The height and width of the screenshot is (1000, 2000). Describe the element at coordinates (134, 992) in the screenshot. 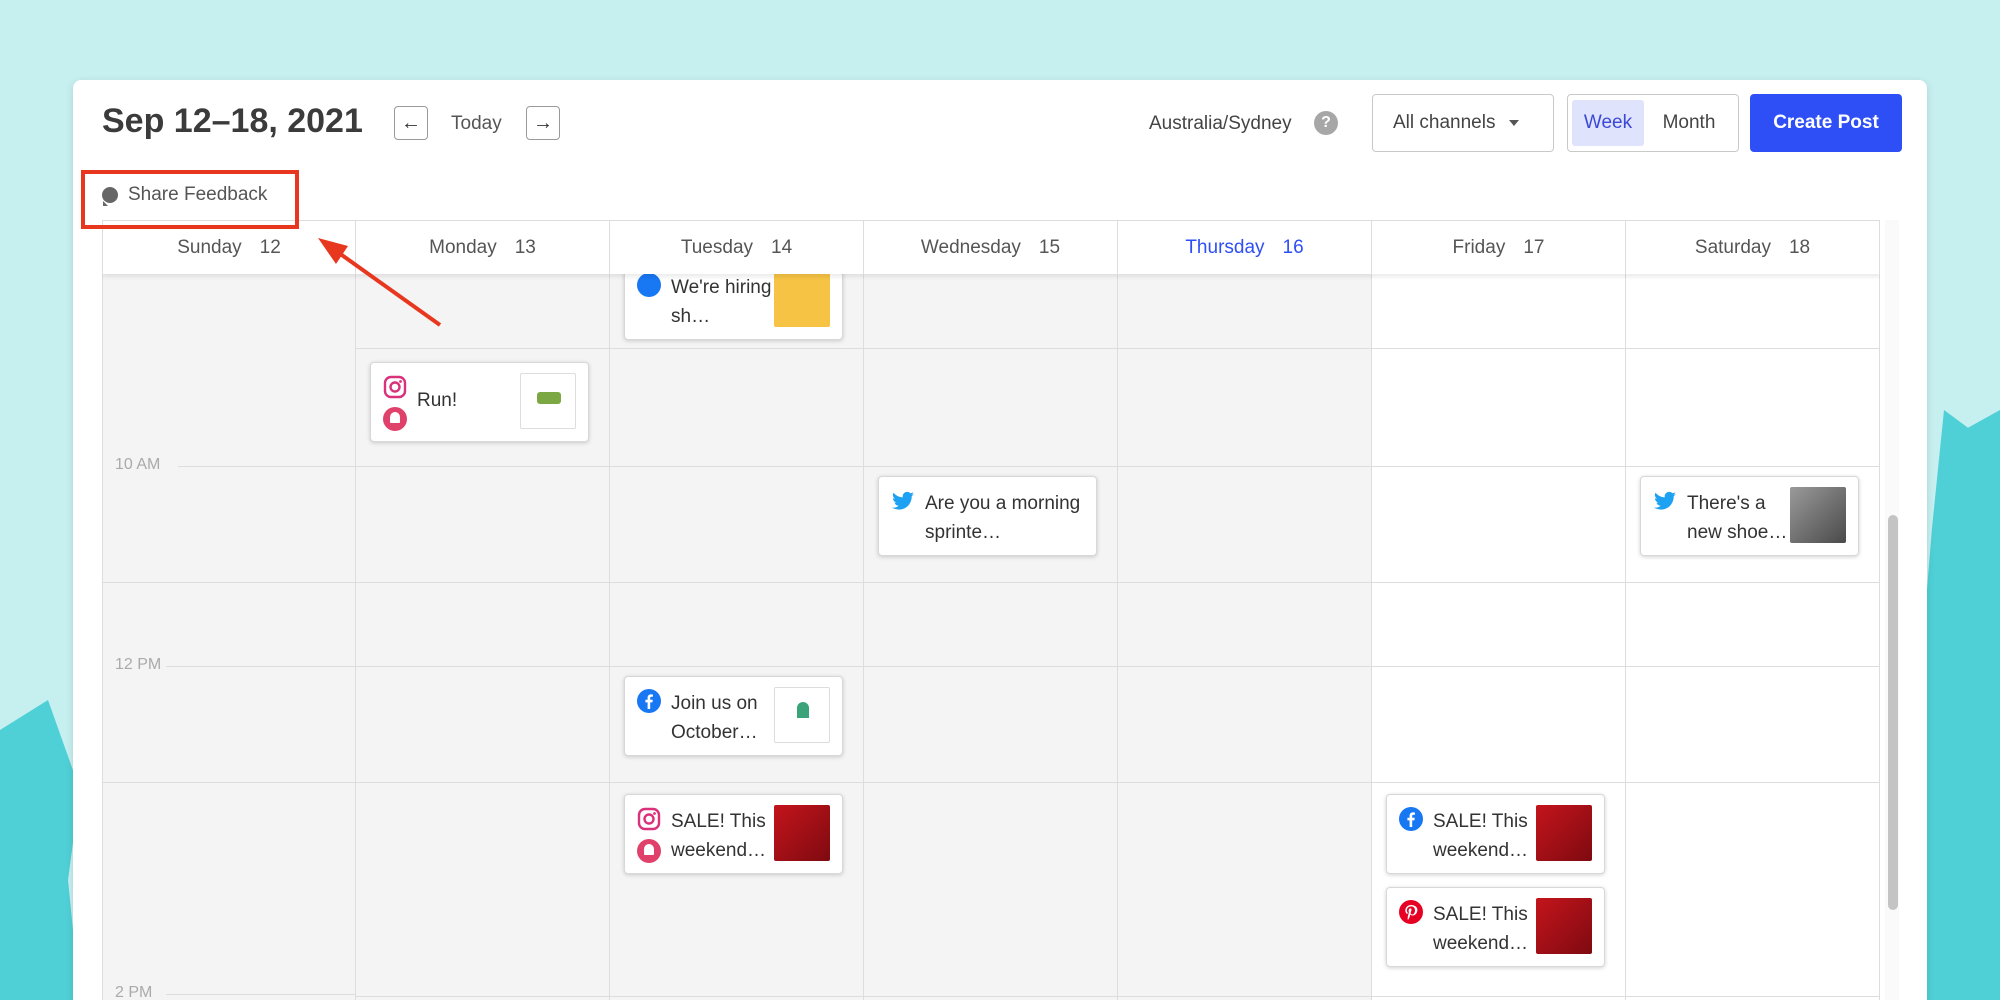

I see `time-label: 2 PM` at that location.